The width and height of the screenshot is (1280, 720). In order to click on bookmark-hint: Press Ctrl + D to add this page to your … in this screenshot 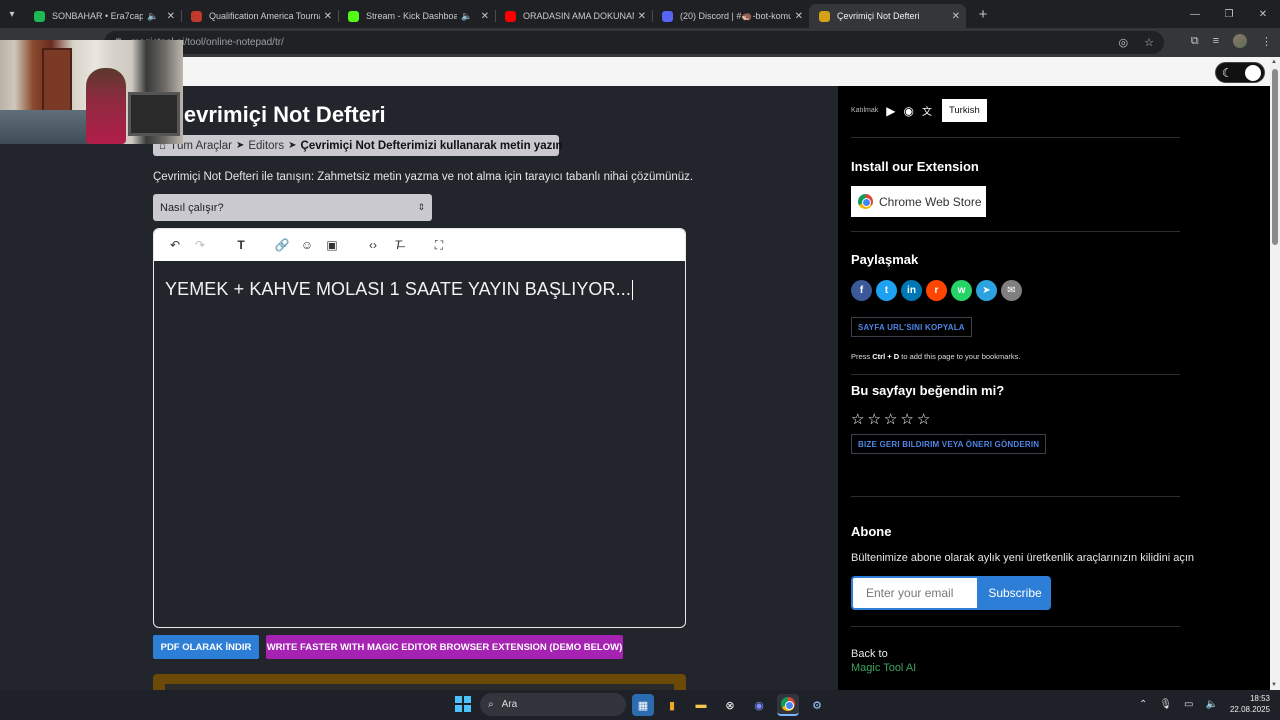, I will do `click(936, 356)`.